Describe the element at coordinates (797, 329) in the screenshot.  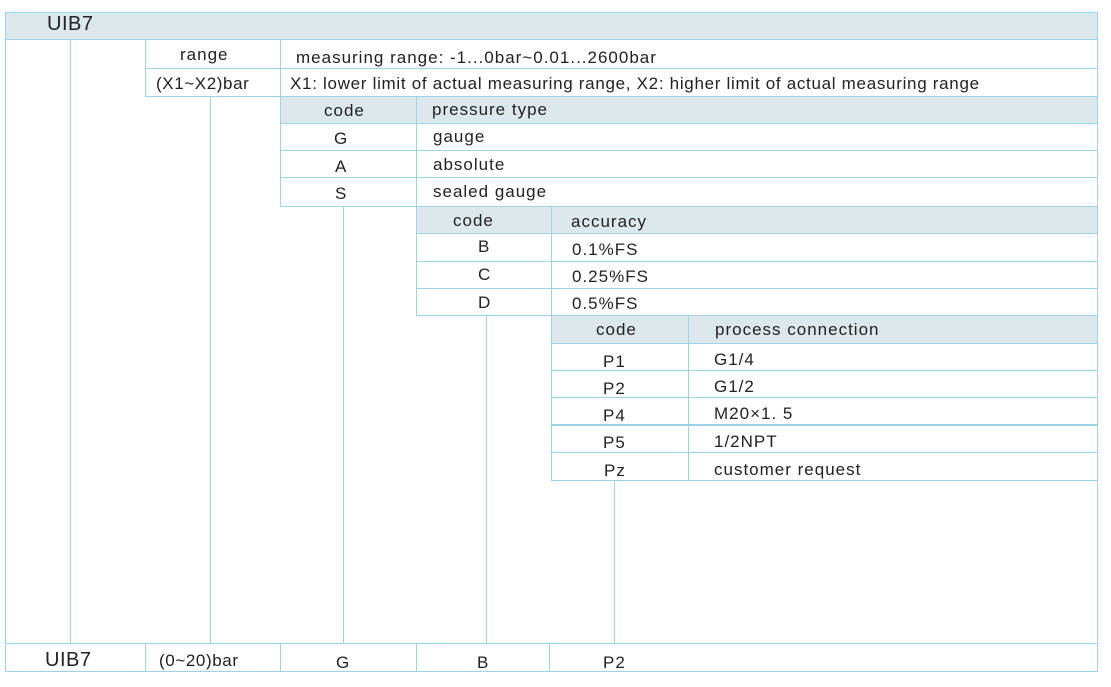
I see `connection-header: process connection` at that location.